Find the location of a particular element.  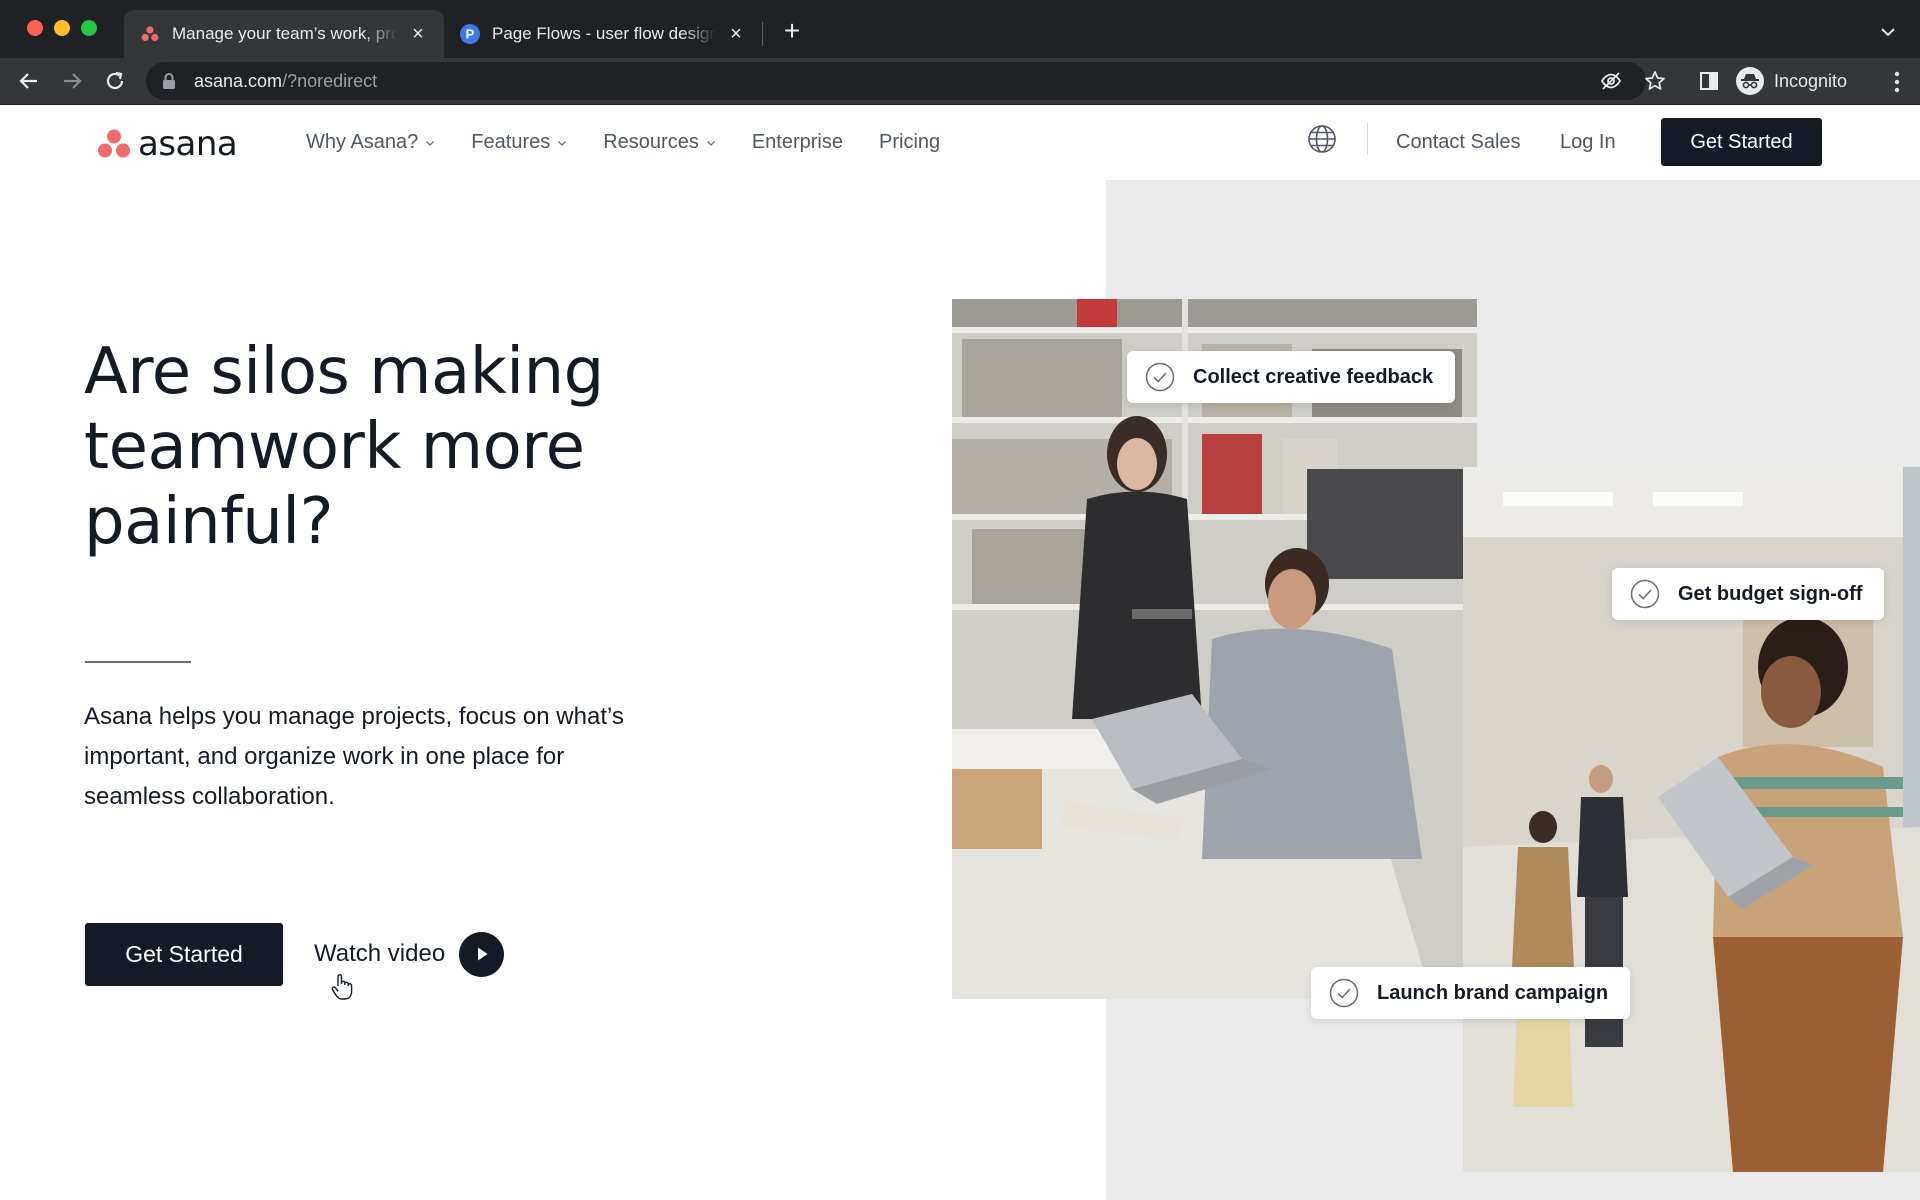

chip-label: Launch brand campaign is located at coordinates (1493, 992).